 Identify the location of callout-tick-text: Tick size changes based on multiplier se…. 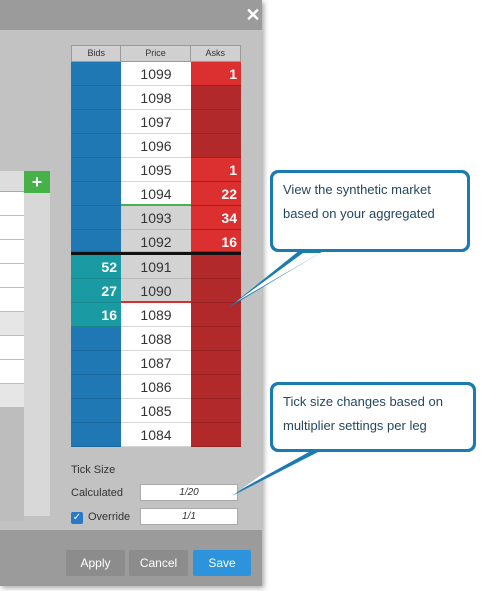
(373, 417).